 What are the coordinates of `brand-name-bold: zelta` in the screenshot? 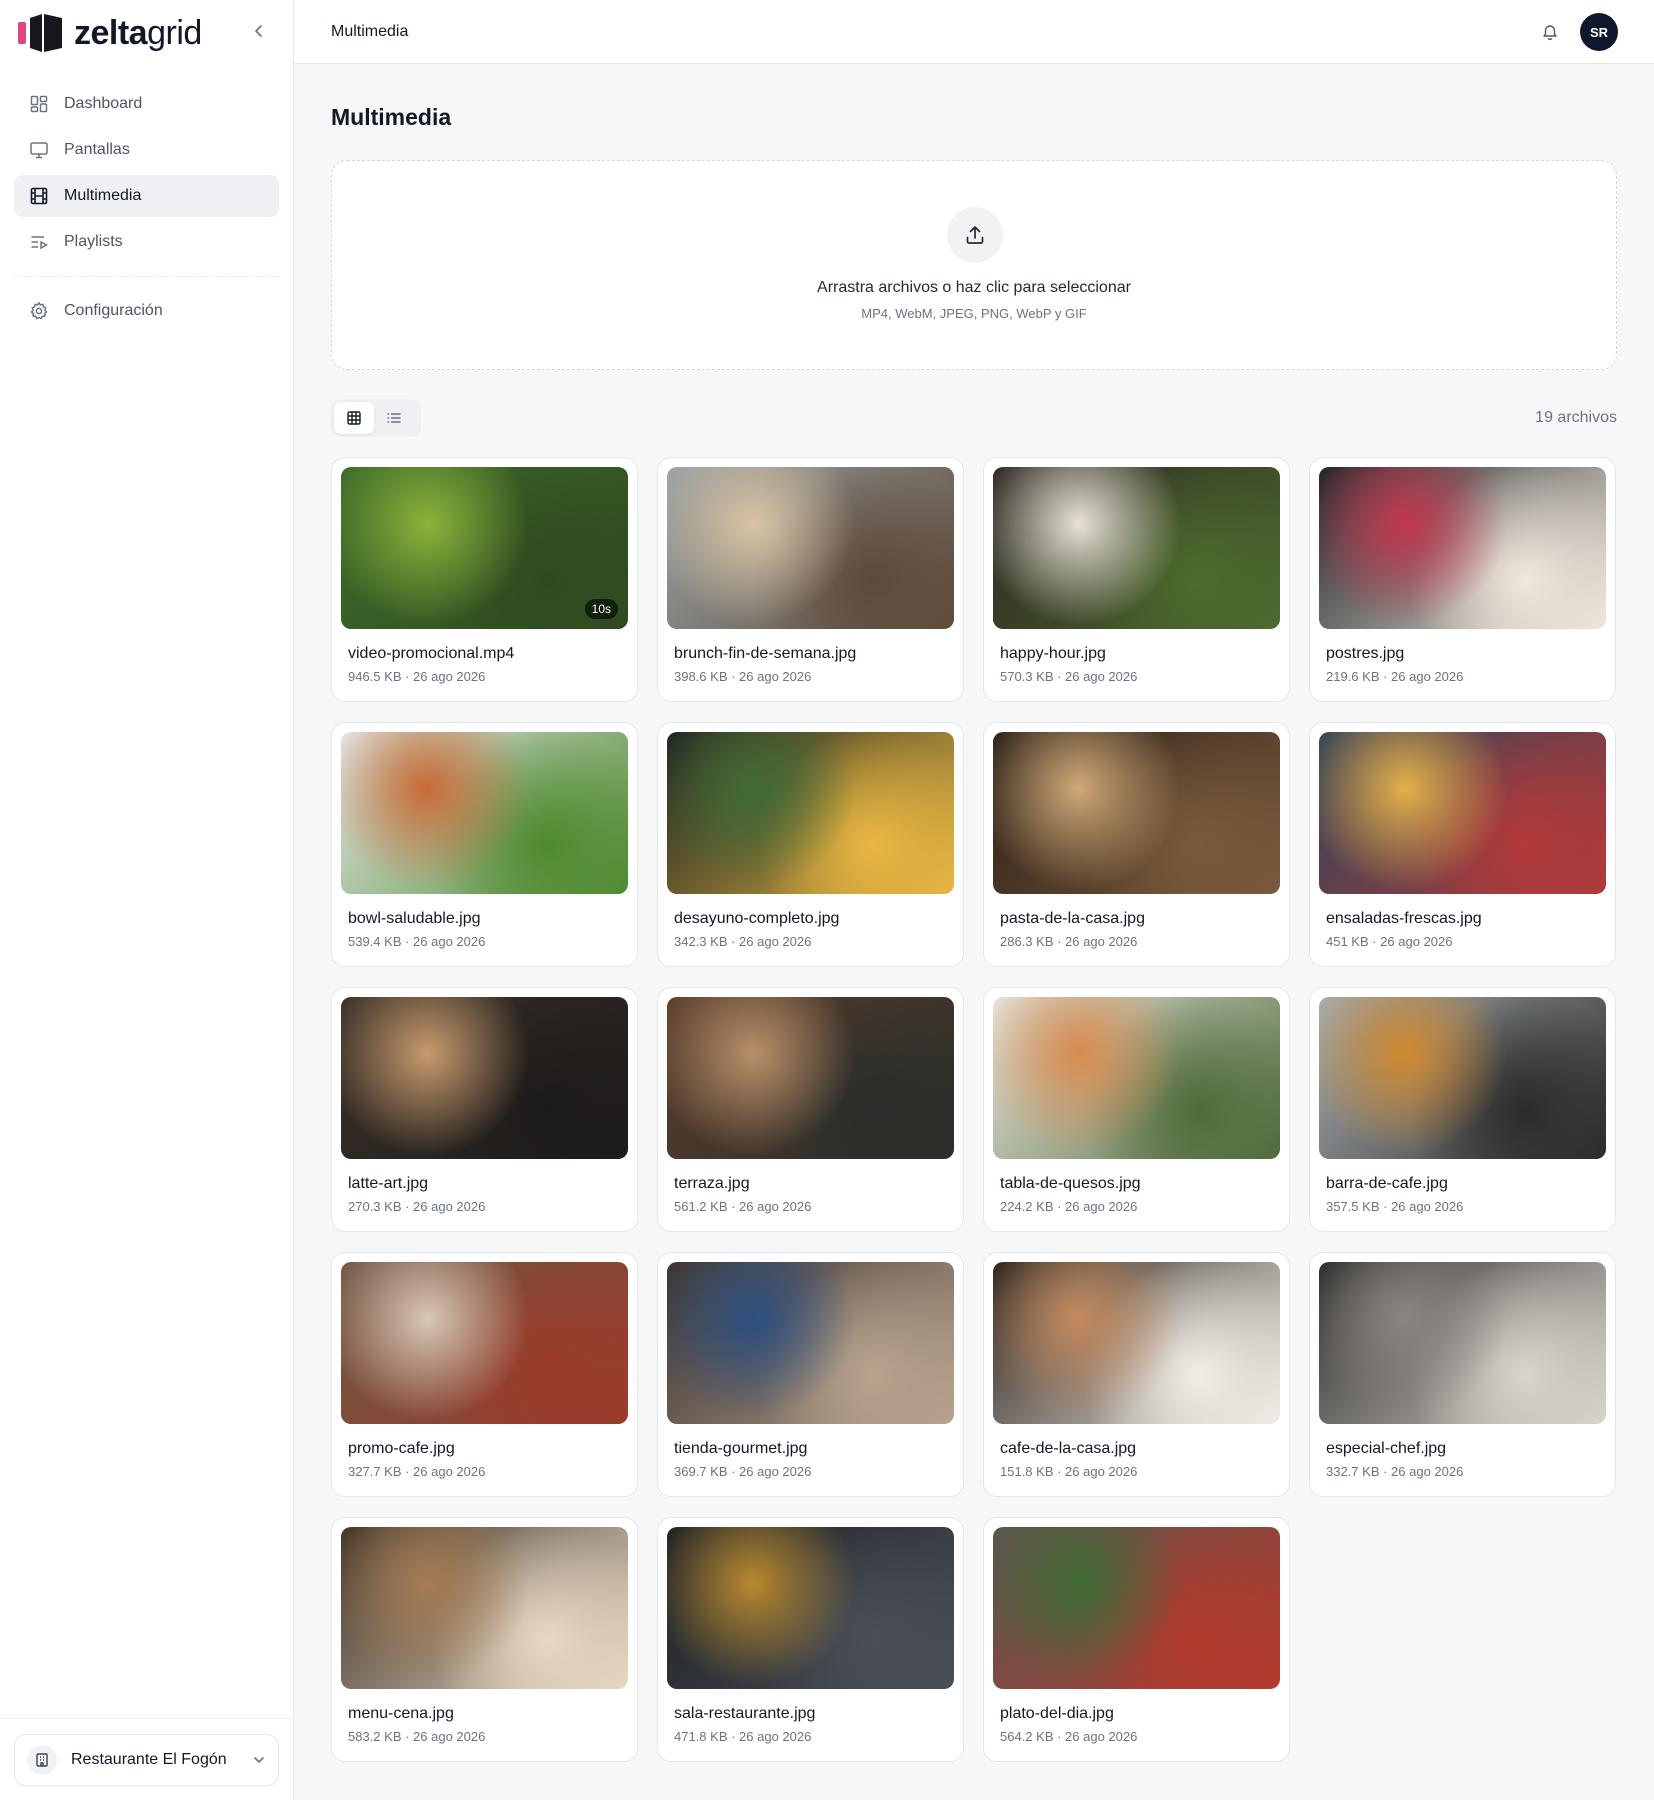 It's located at (111, 33).